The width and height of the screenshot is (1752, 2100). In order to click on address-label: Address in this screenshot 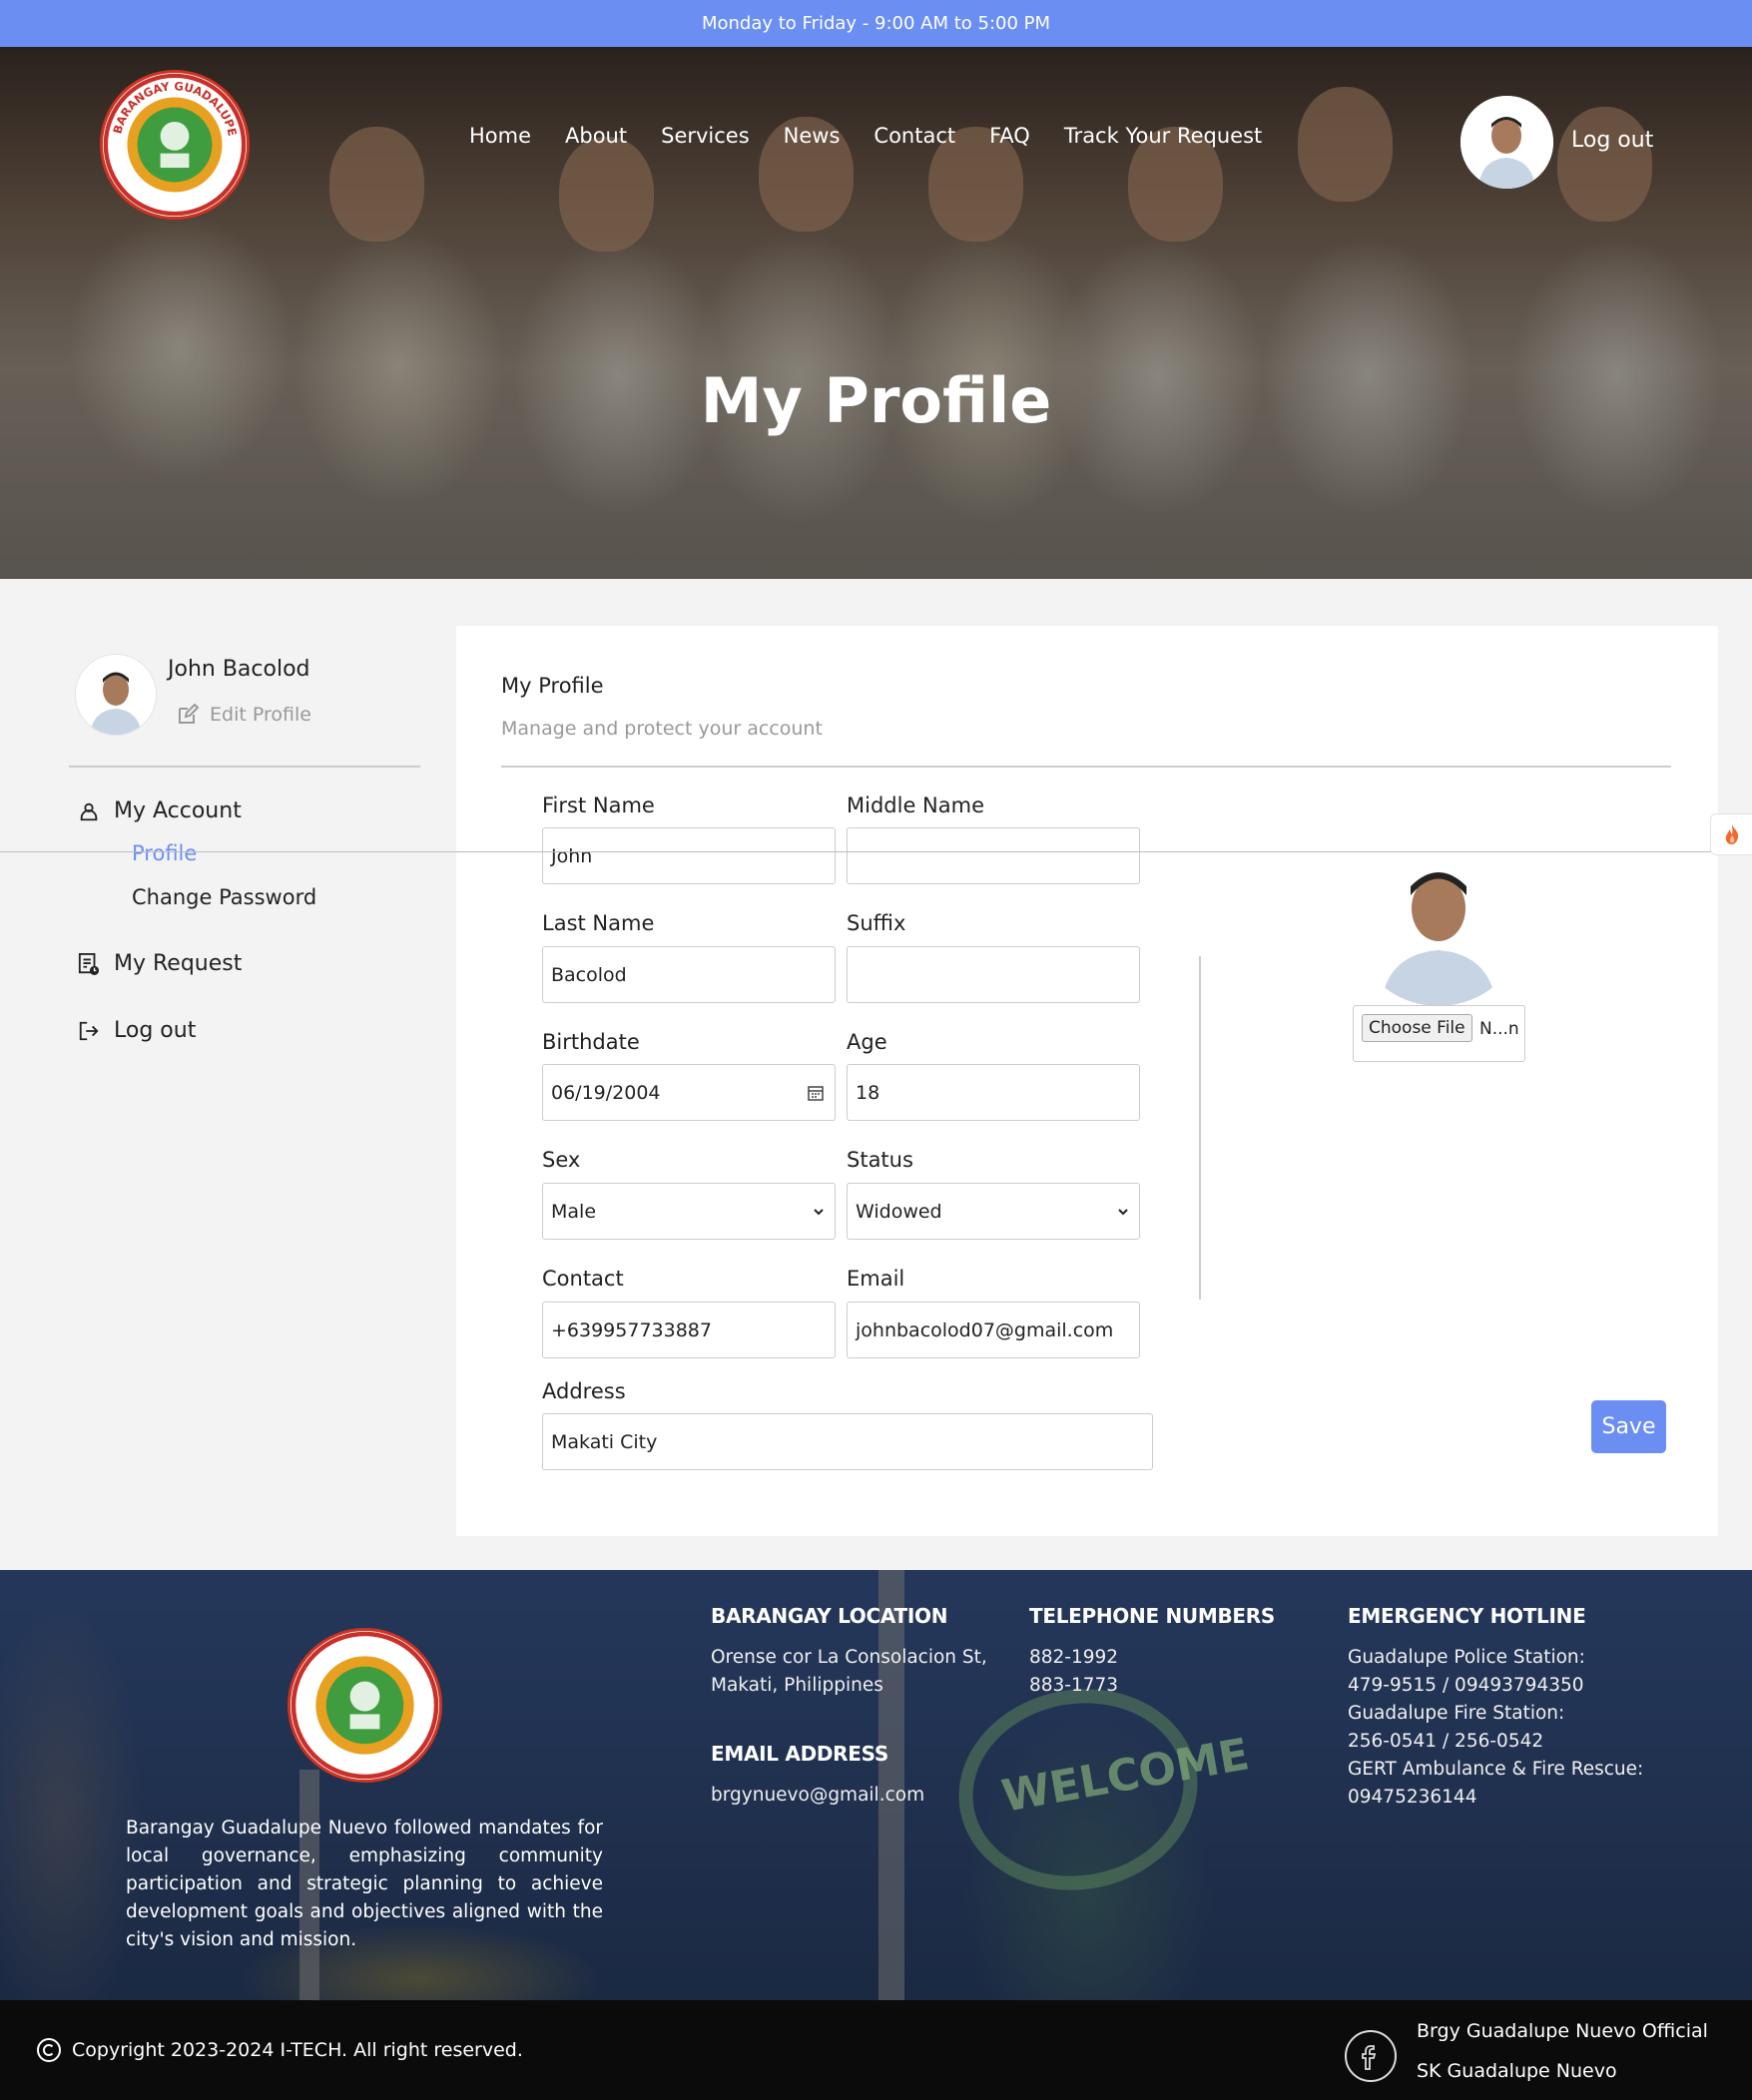, I will do `click(584, 1391)`.